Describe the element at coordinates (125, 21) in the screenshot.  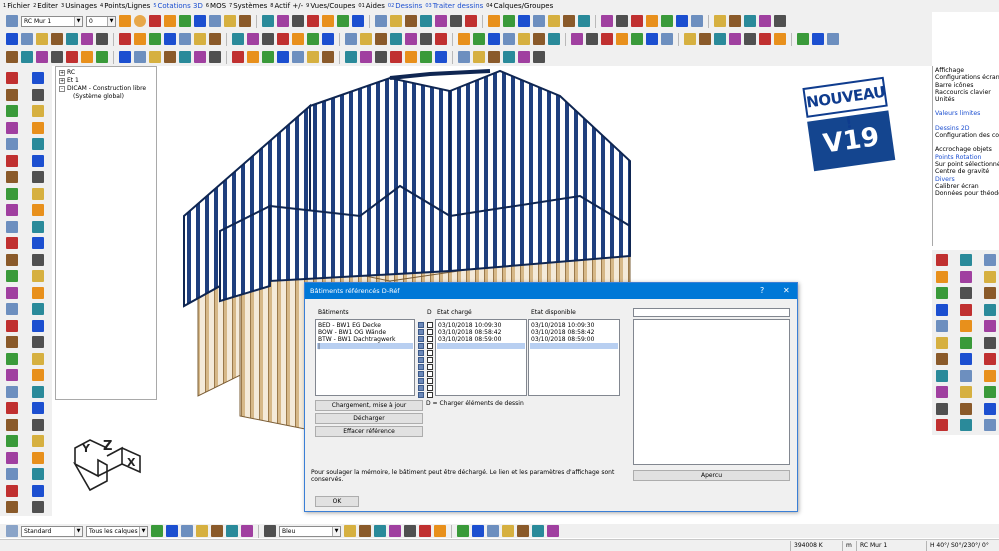
I see `color-square-icon` at that location.